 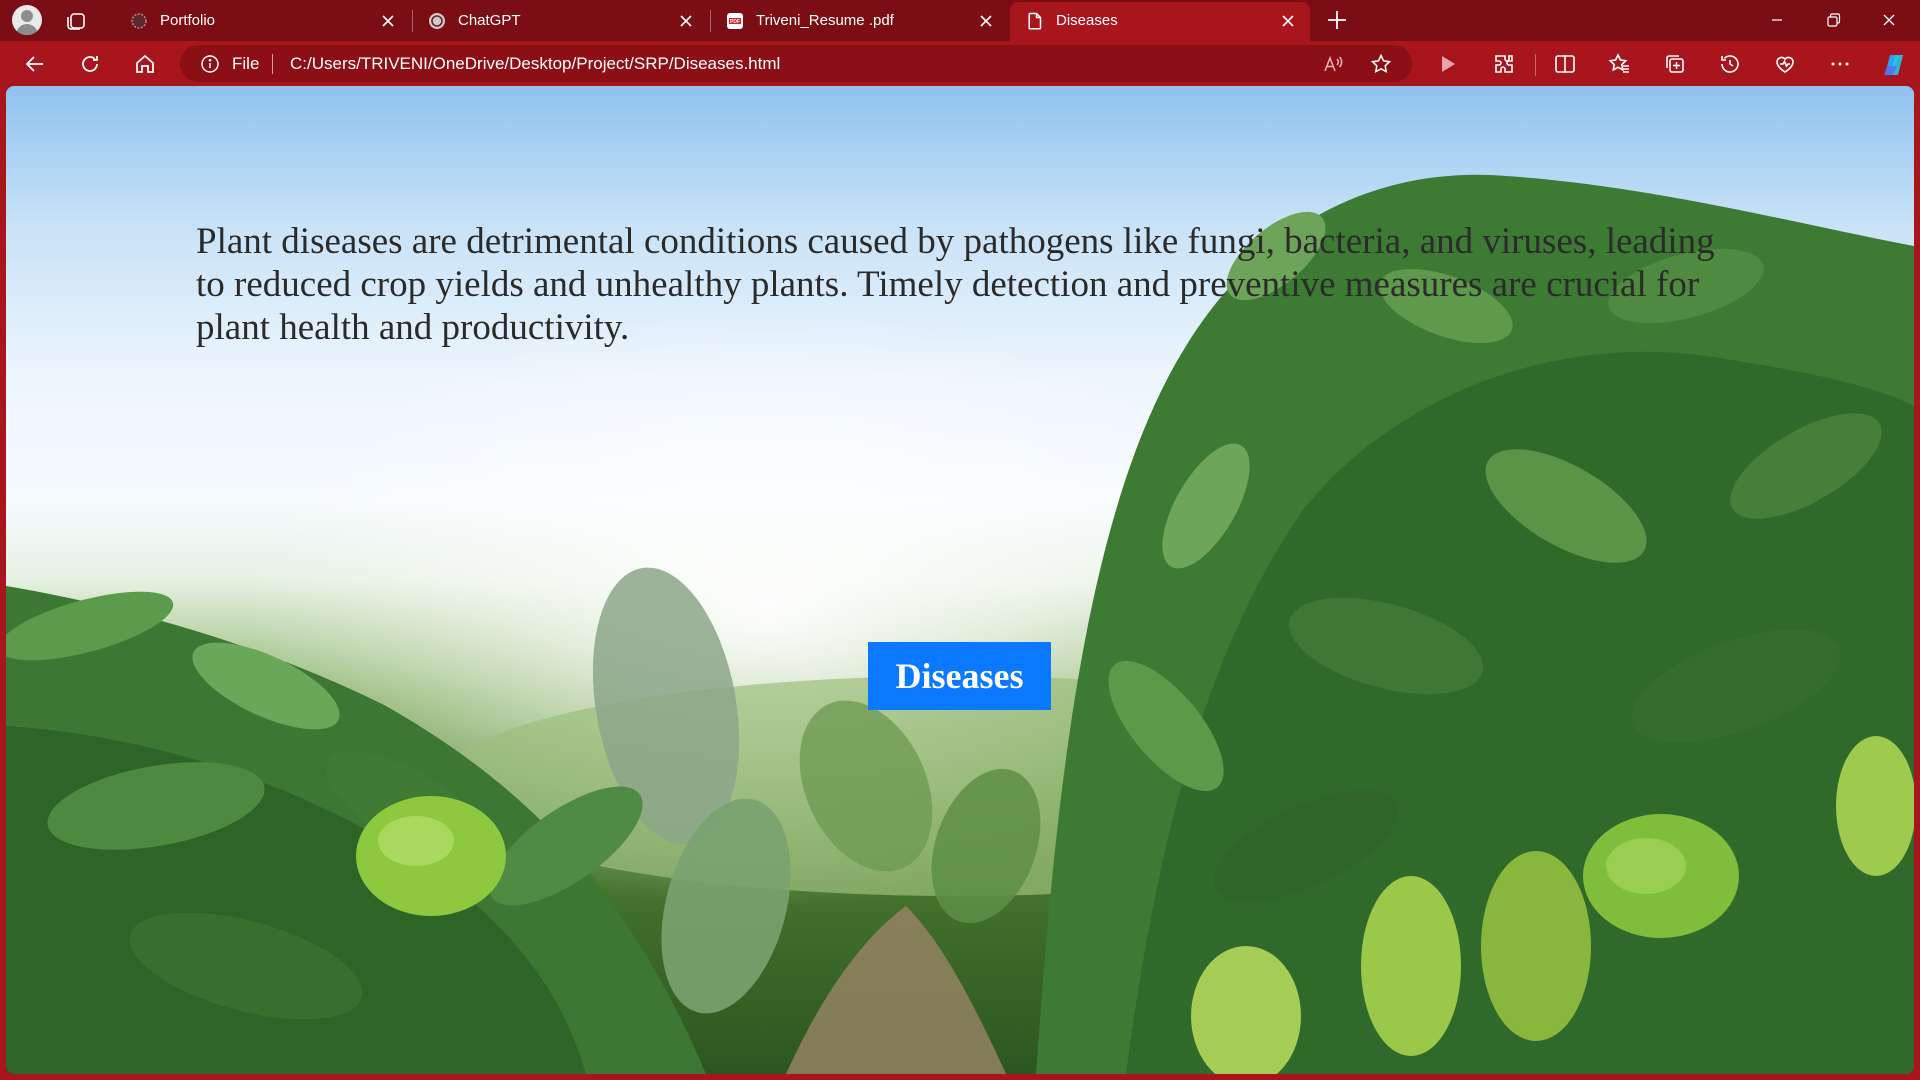 I want to click on diseases-button: Diseases, so click(x=959, y=676).